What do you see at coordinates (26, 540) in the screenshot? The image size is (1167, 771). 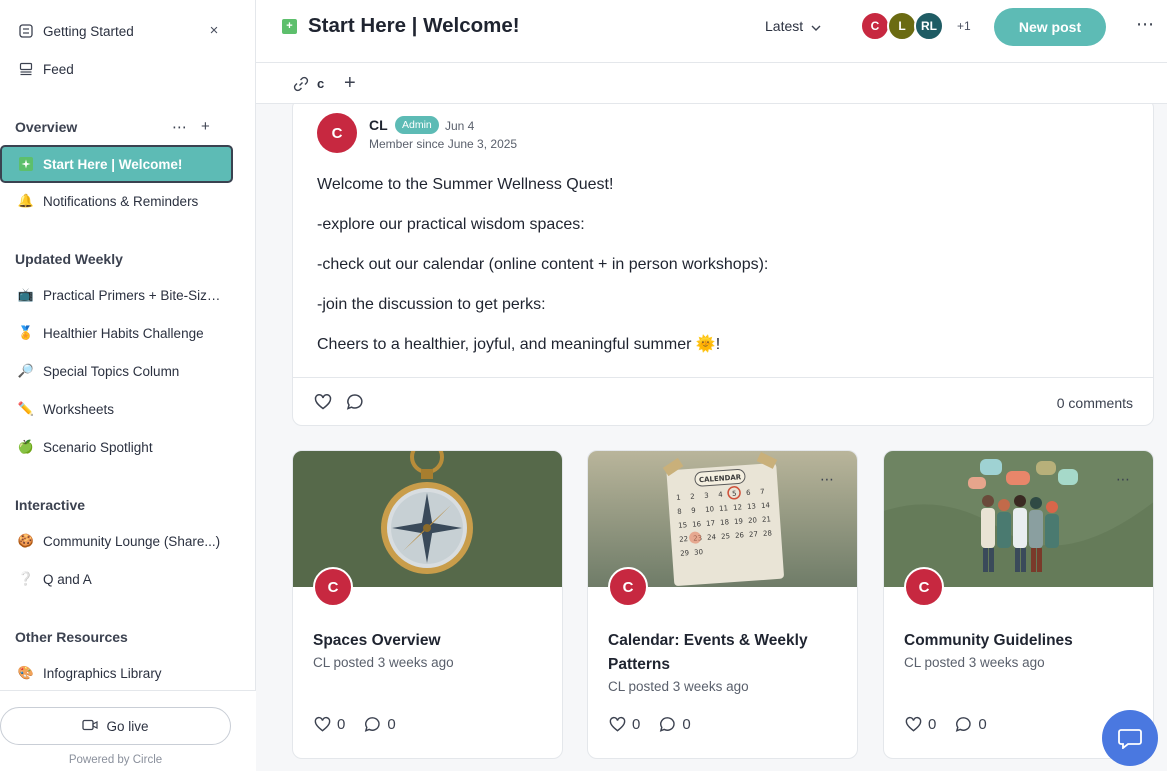 I see `cookie-icon: 🍪` at bounding box center [26, 540].